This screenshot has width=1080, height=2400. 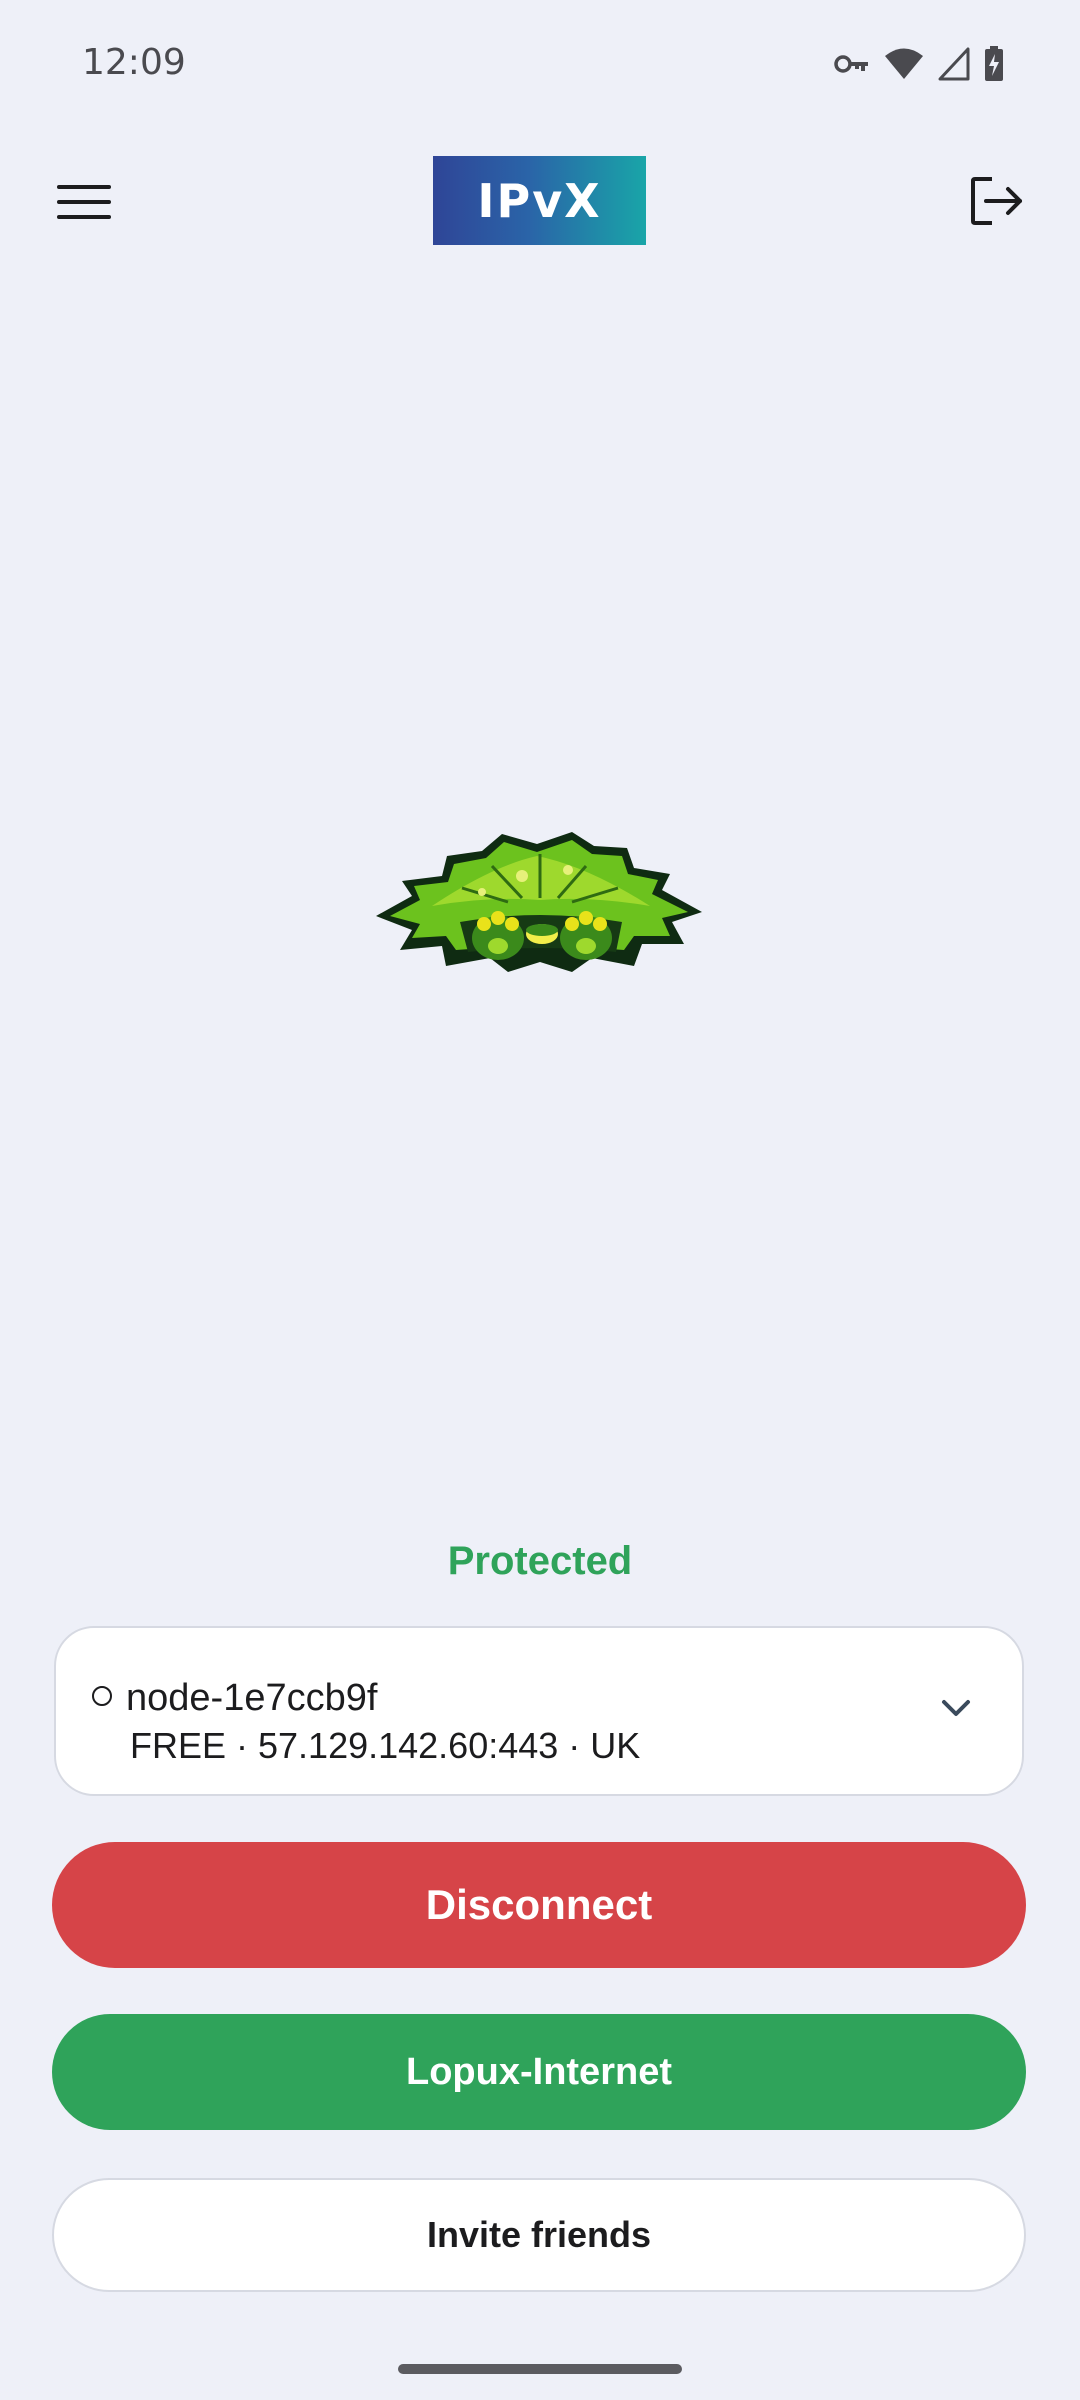 I want to click on server-details: FREE · 57.129.142.60:443 · UK, so click(x=385, y=1745).